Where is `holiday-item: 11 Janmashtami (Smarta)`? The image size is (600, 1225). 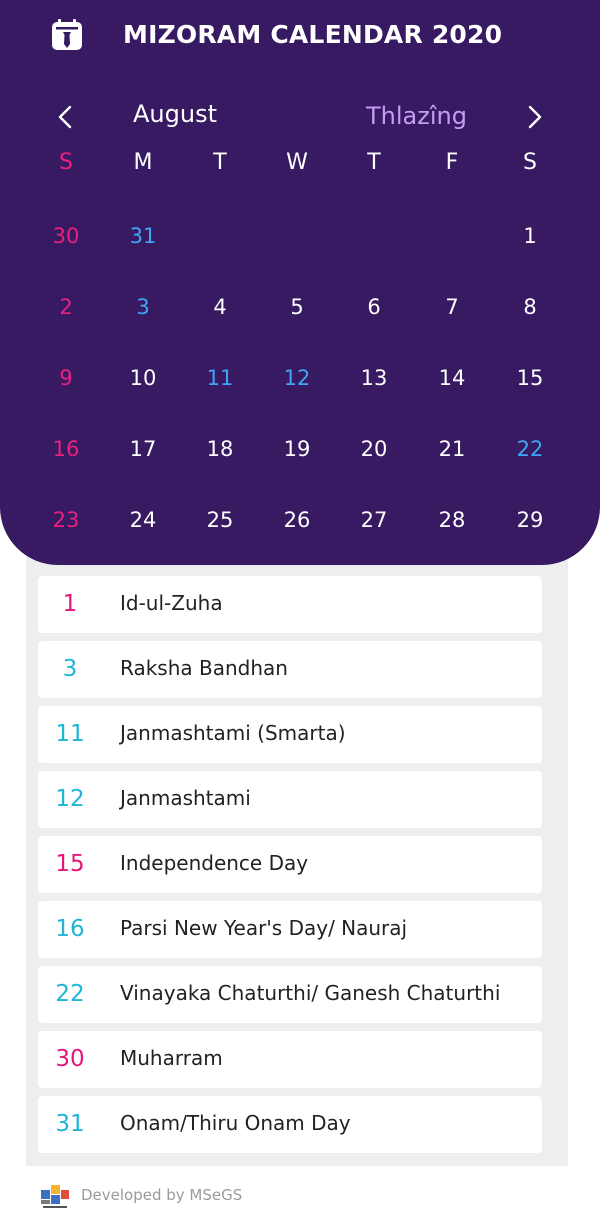
holiday-item: 11 Janmashtami (Smarta) is located at coordinates (290, 734).